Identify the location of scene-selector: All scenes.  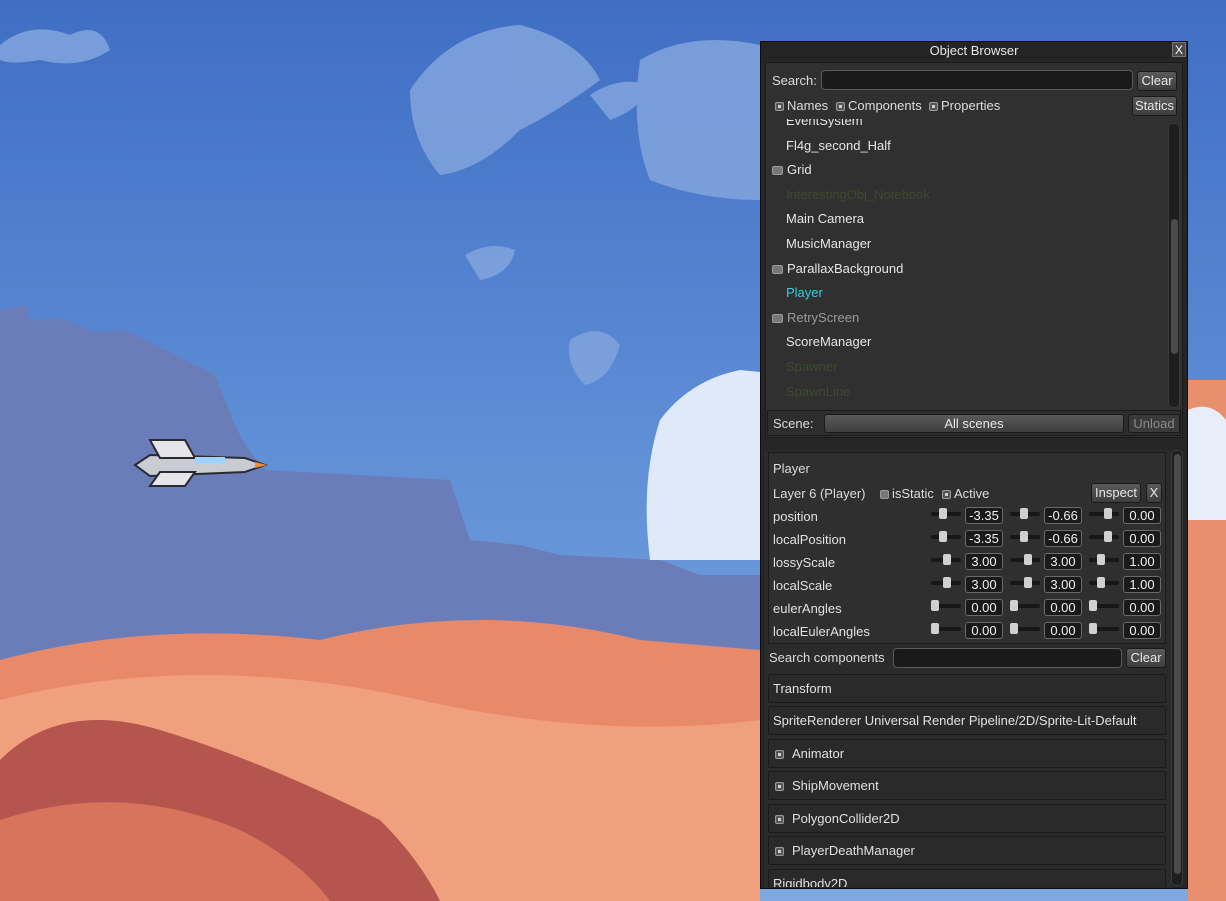
(974, 423).